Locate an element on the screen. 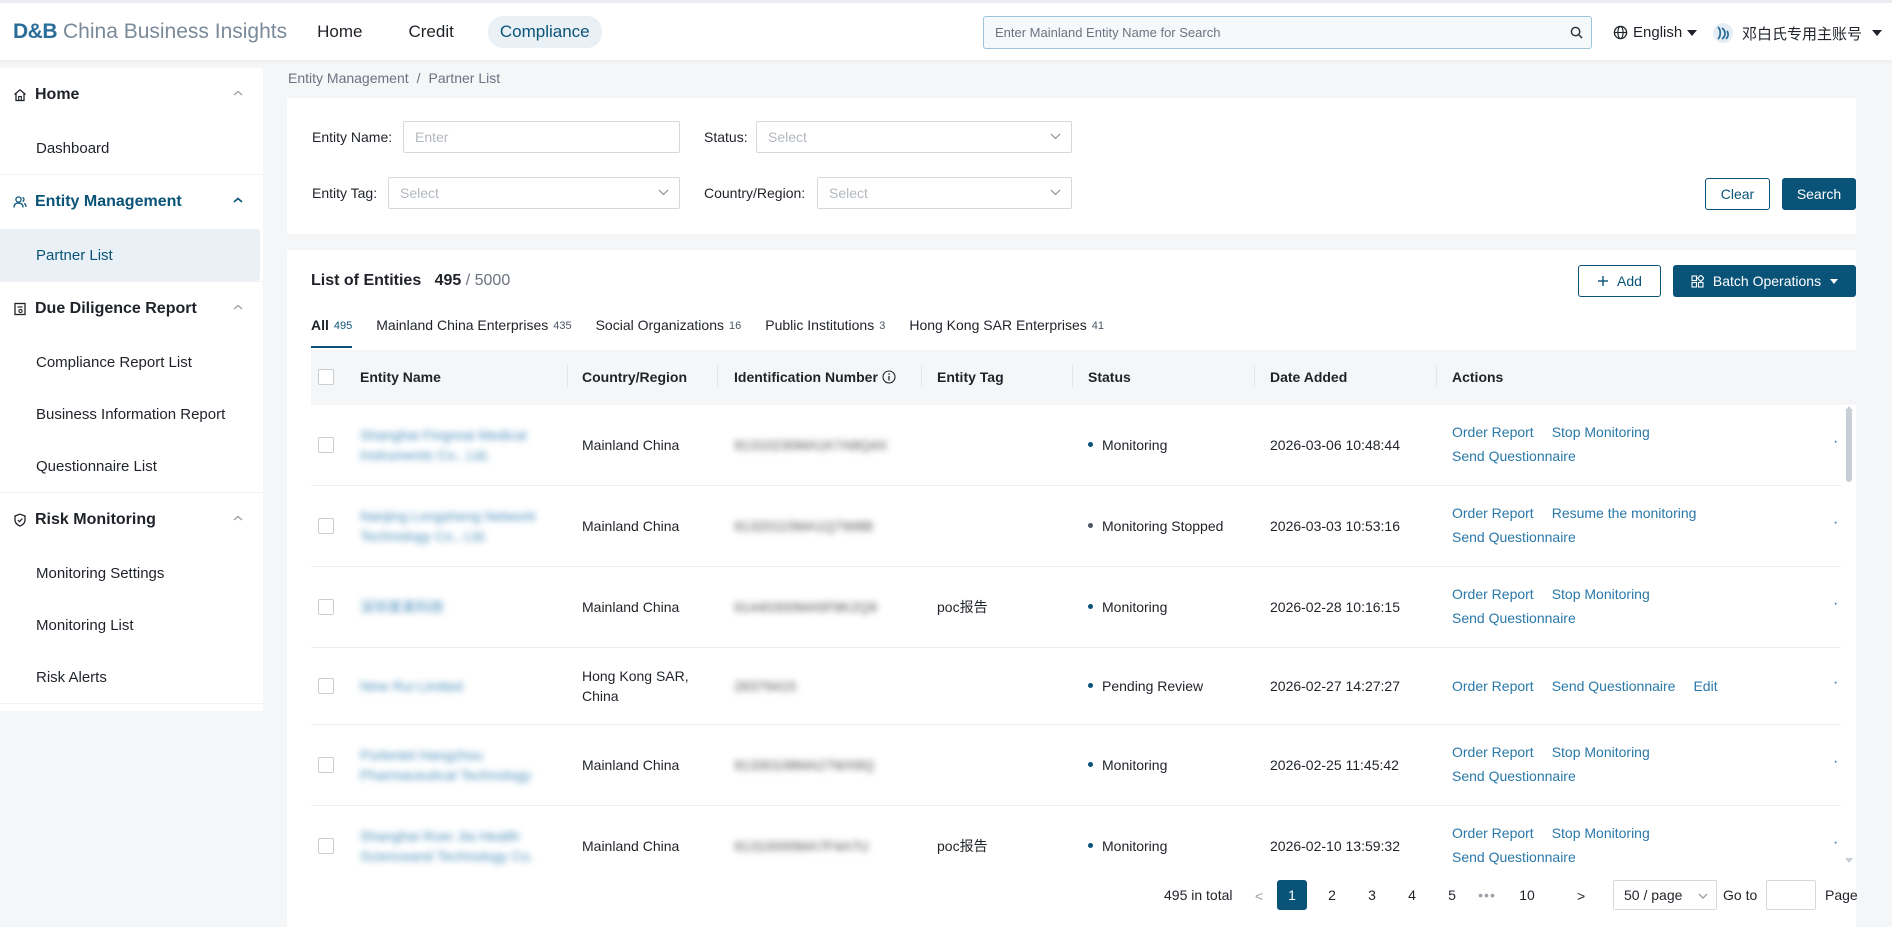  sidebar-item-questionnaire-list: Questionnaire List is located at coordinates (130, 466).